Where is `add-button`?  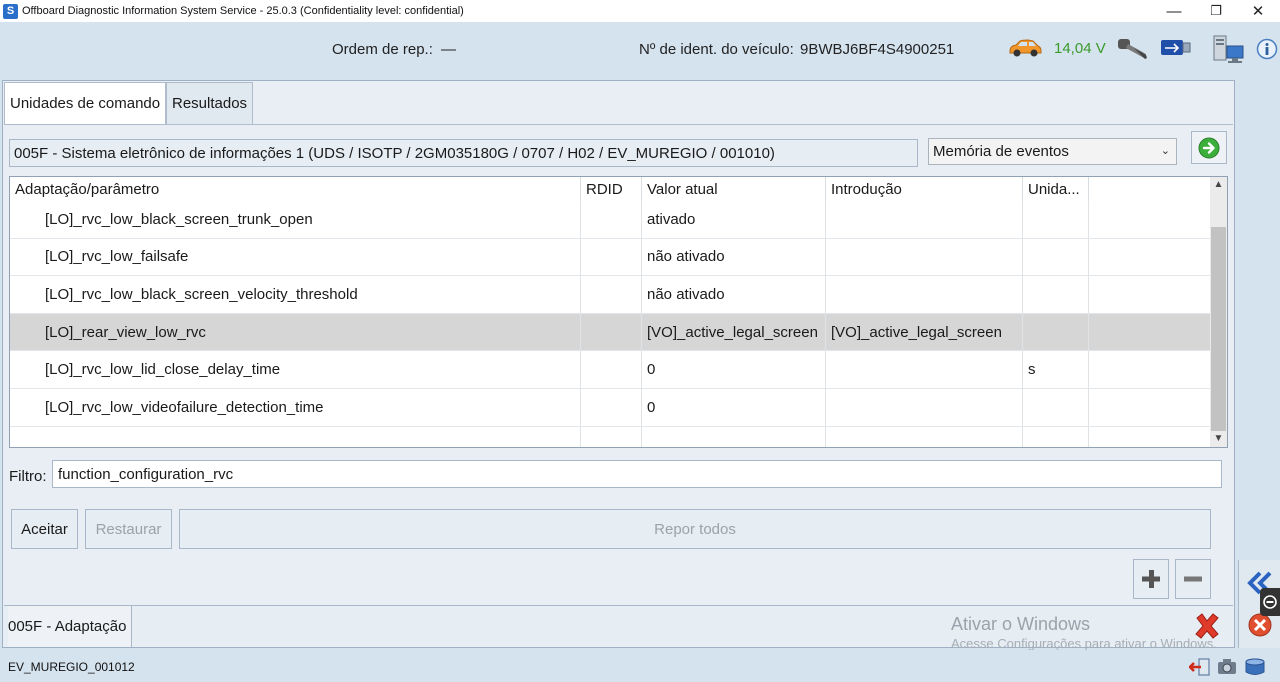
add-button is located at coordinates (1151, 579).